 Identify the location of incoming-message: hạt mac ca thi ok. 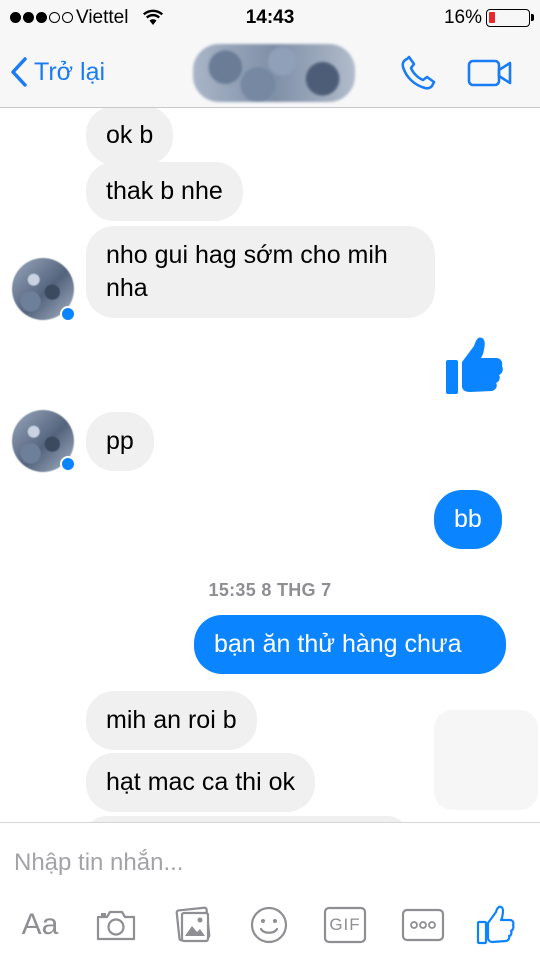
(200, 782).